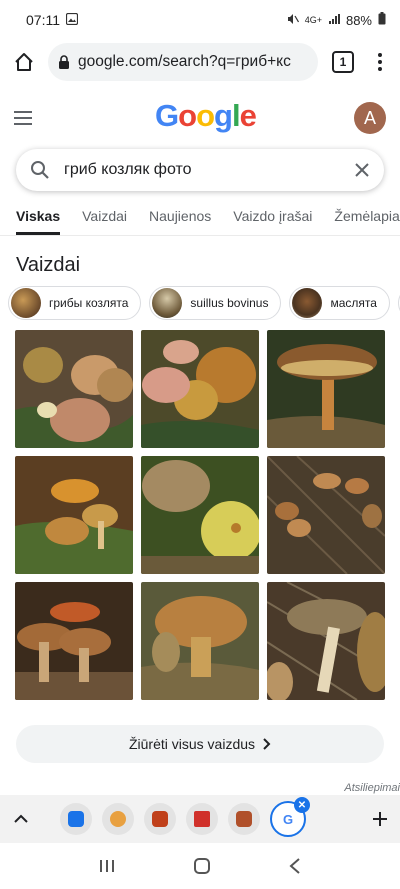 This screenshot has width=400, height=889. Describe the element at coordinates (104, 218) in the screenshot. I see `tab-images: Vaizdai` at that location.